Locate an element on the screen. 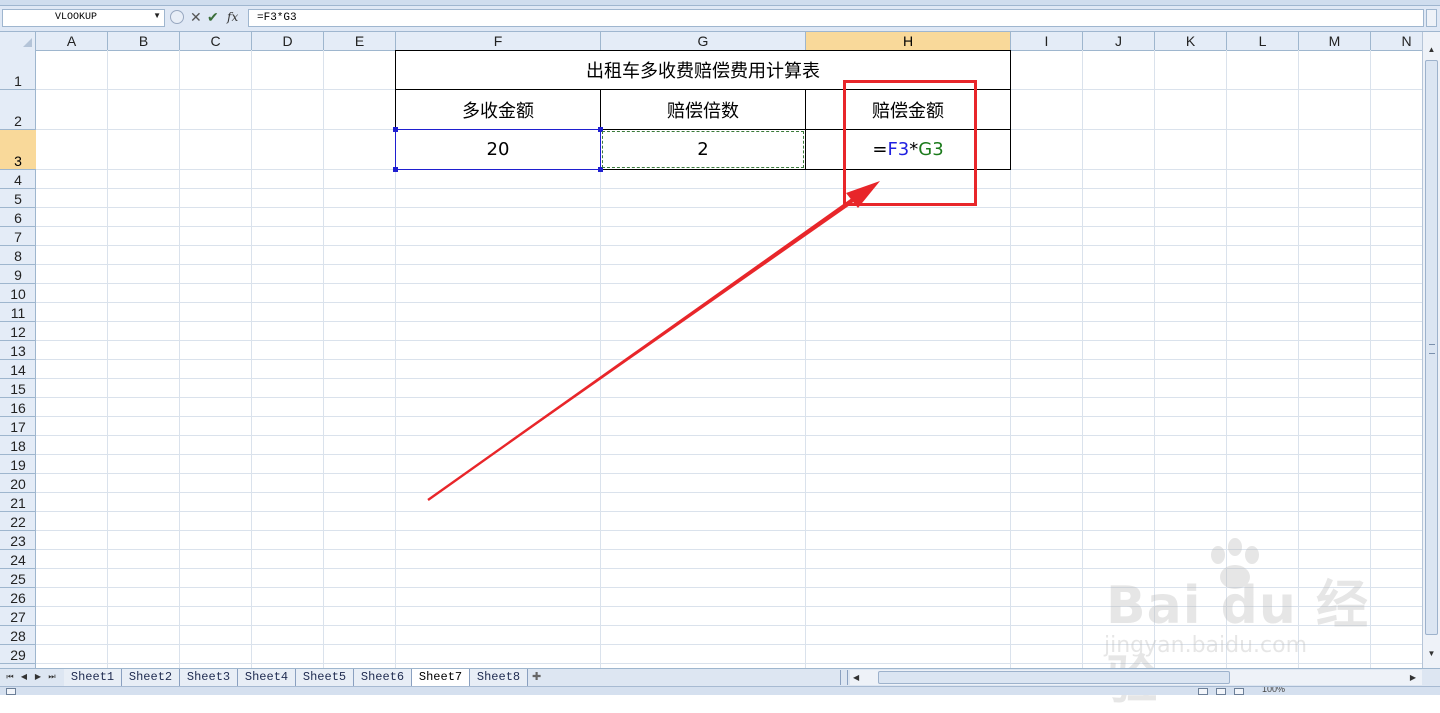 The image size is (1440, 713). row-header-26: 26 is located at coordinates (18, 597).